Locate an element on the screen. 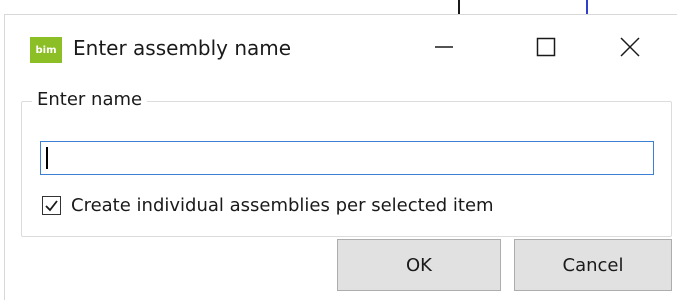 Image resolution: width=677 pixels, height=300 pixels. minimize-icon is located at coordinates (444, 47).